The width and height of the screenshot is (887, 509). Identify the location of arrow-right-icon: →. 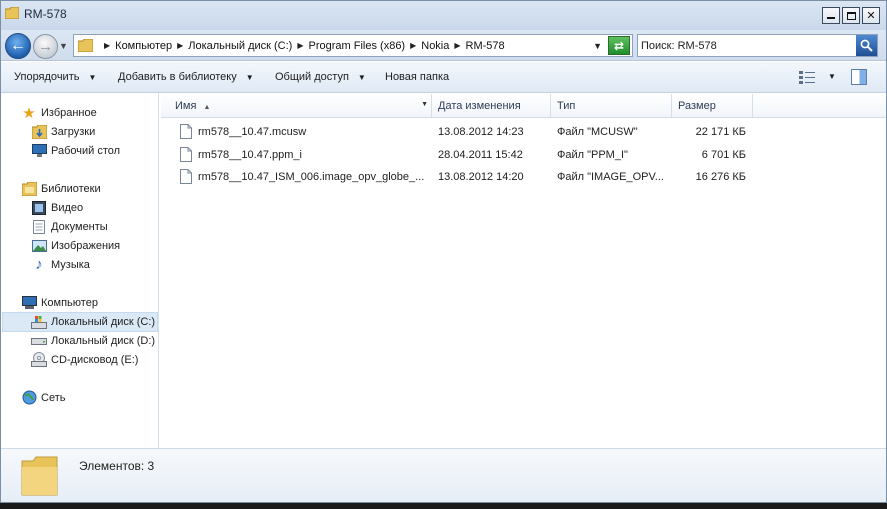
(45, 46).